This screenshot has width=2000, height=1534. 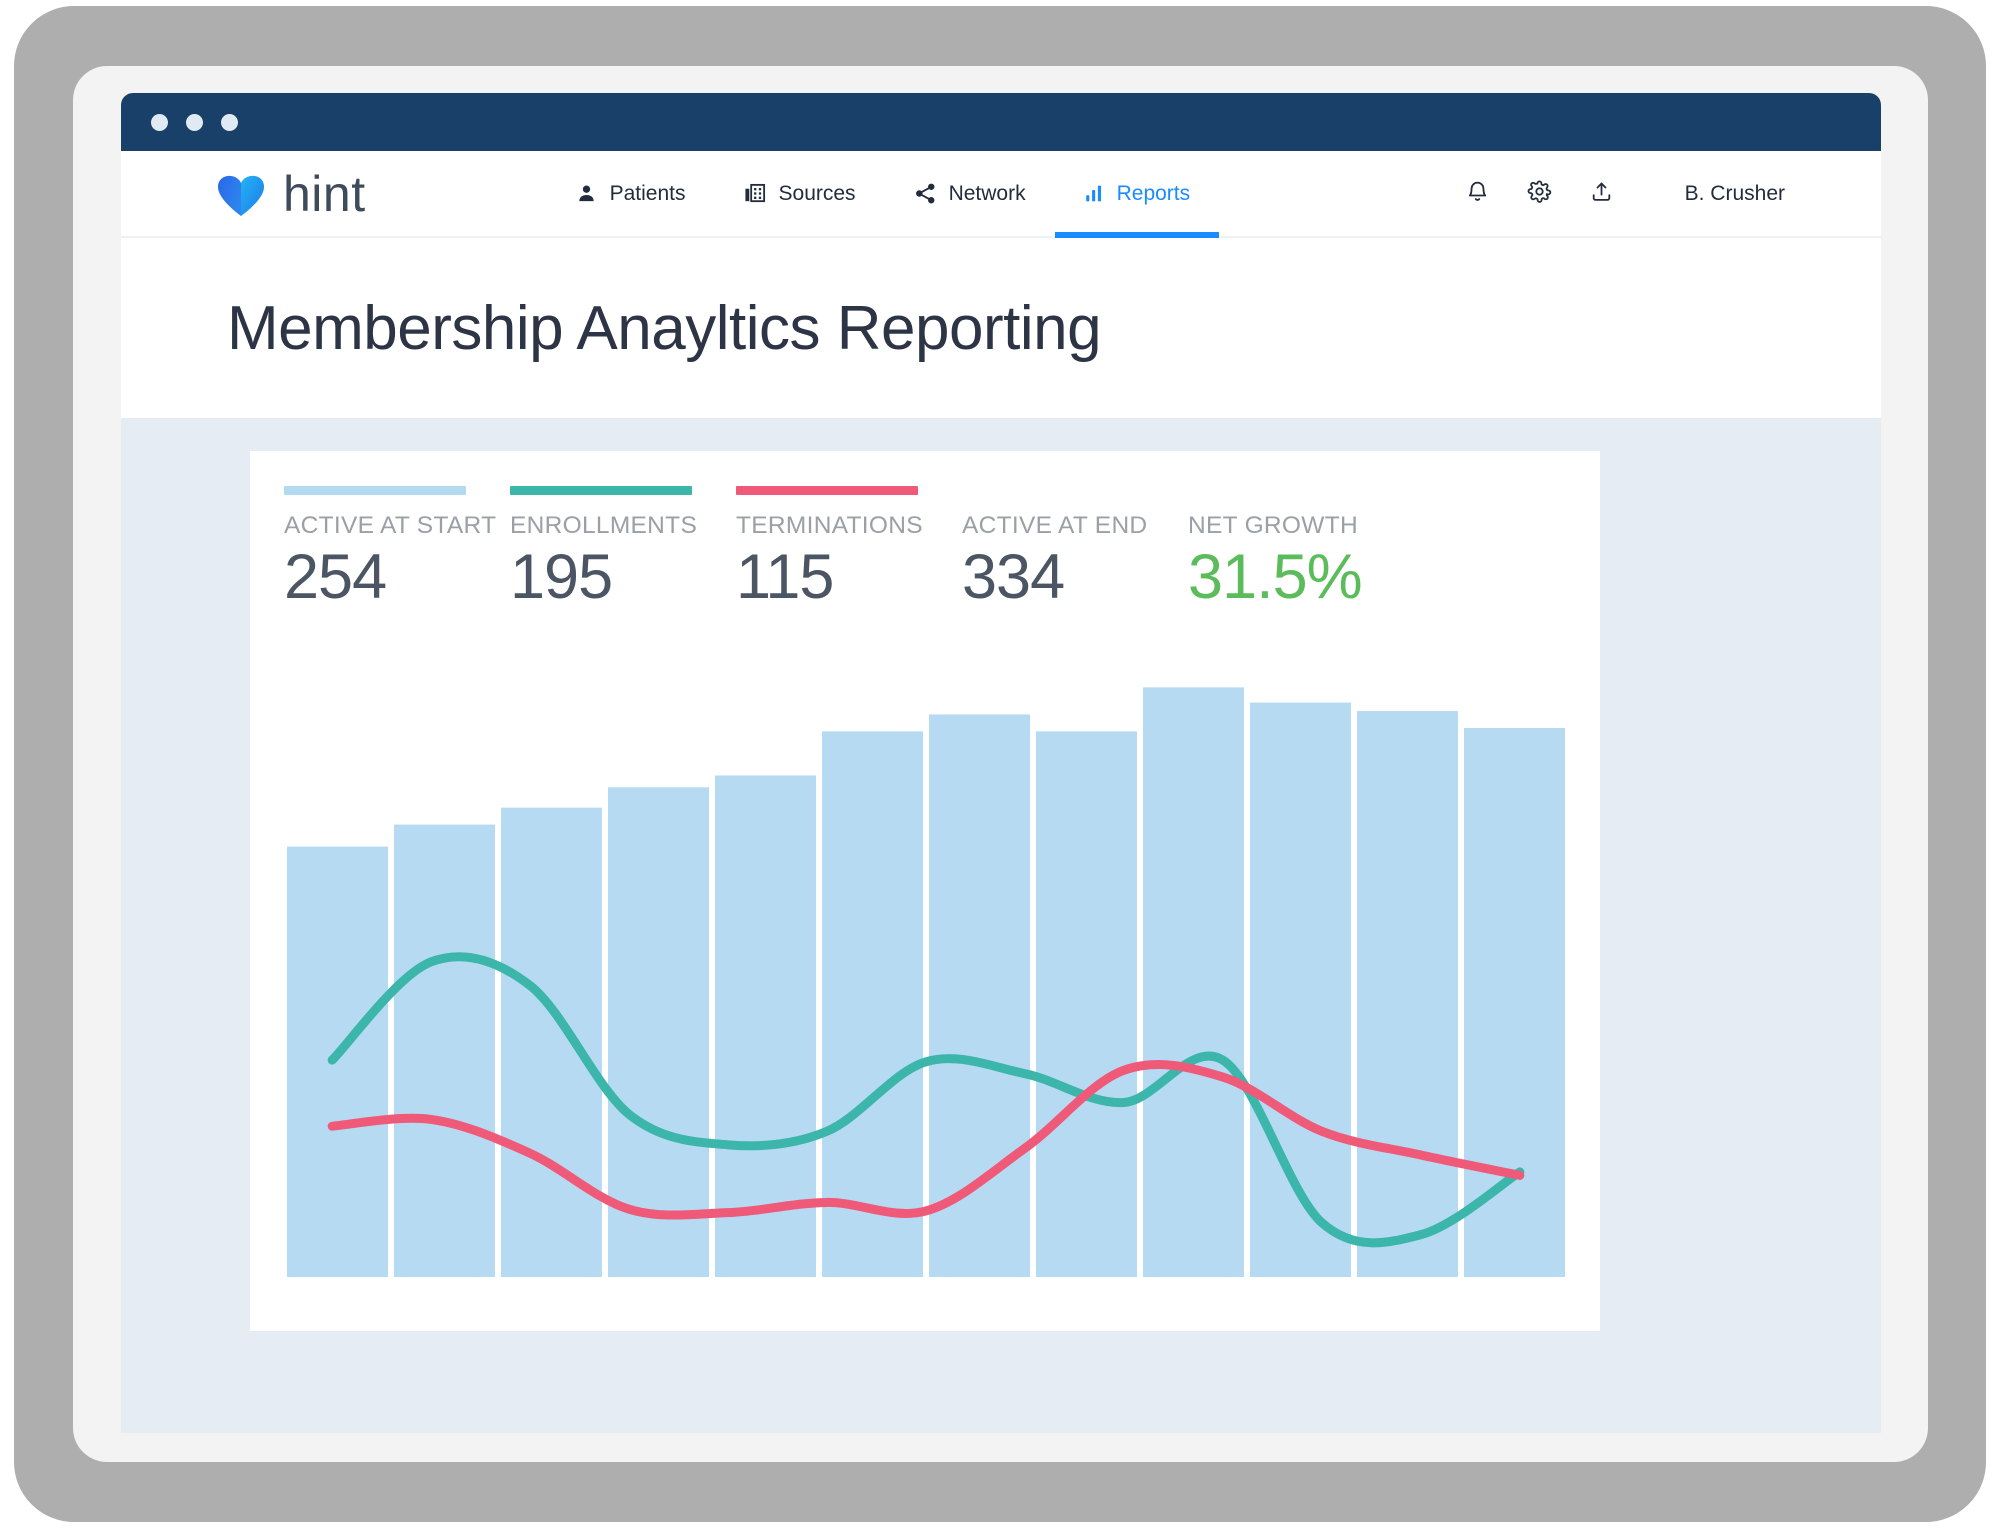 I want to click on kpi-label: ACTIVE AT END, so click(x=1055, y=525).